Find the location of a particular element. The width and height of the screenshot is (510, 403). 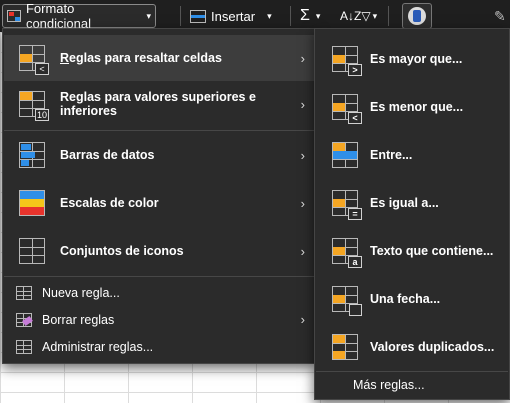

menu-item-clear-rules: Borrar reglas › is located at coordinates (159, 319).